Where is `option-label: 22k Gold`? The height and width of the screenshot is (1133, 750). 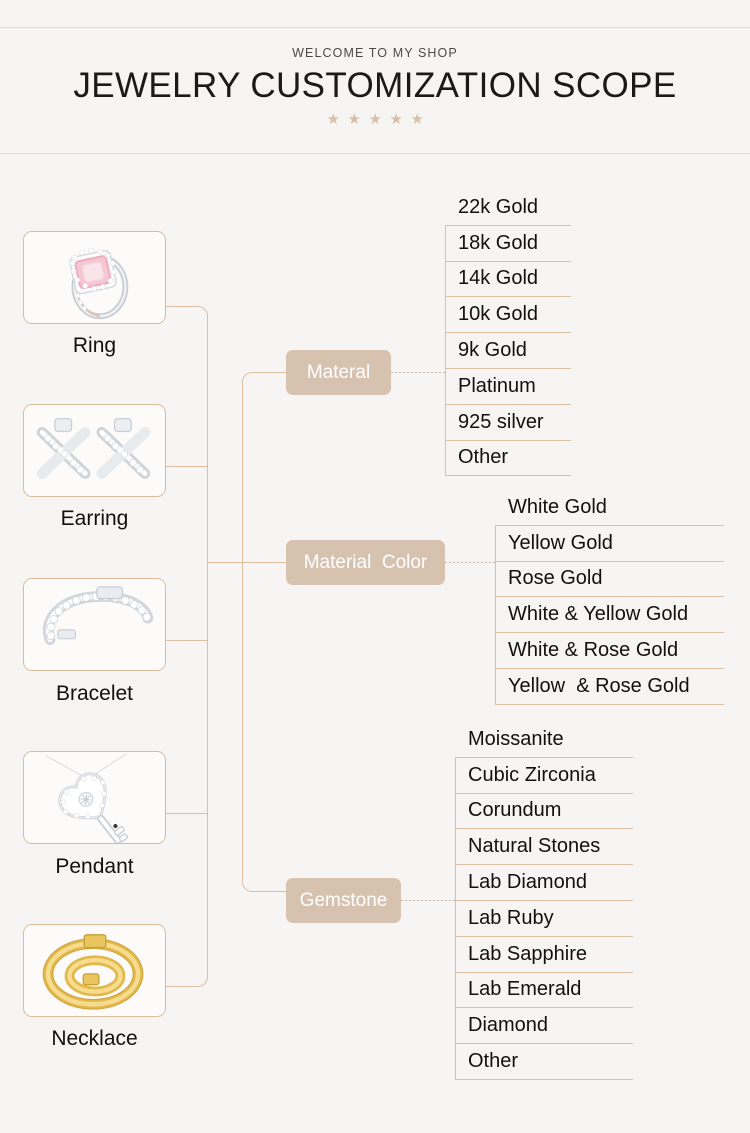 option-label: 22k Gold is located at coordinates (498, 206).